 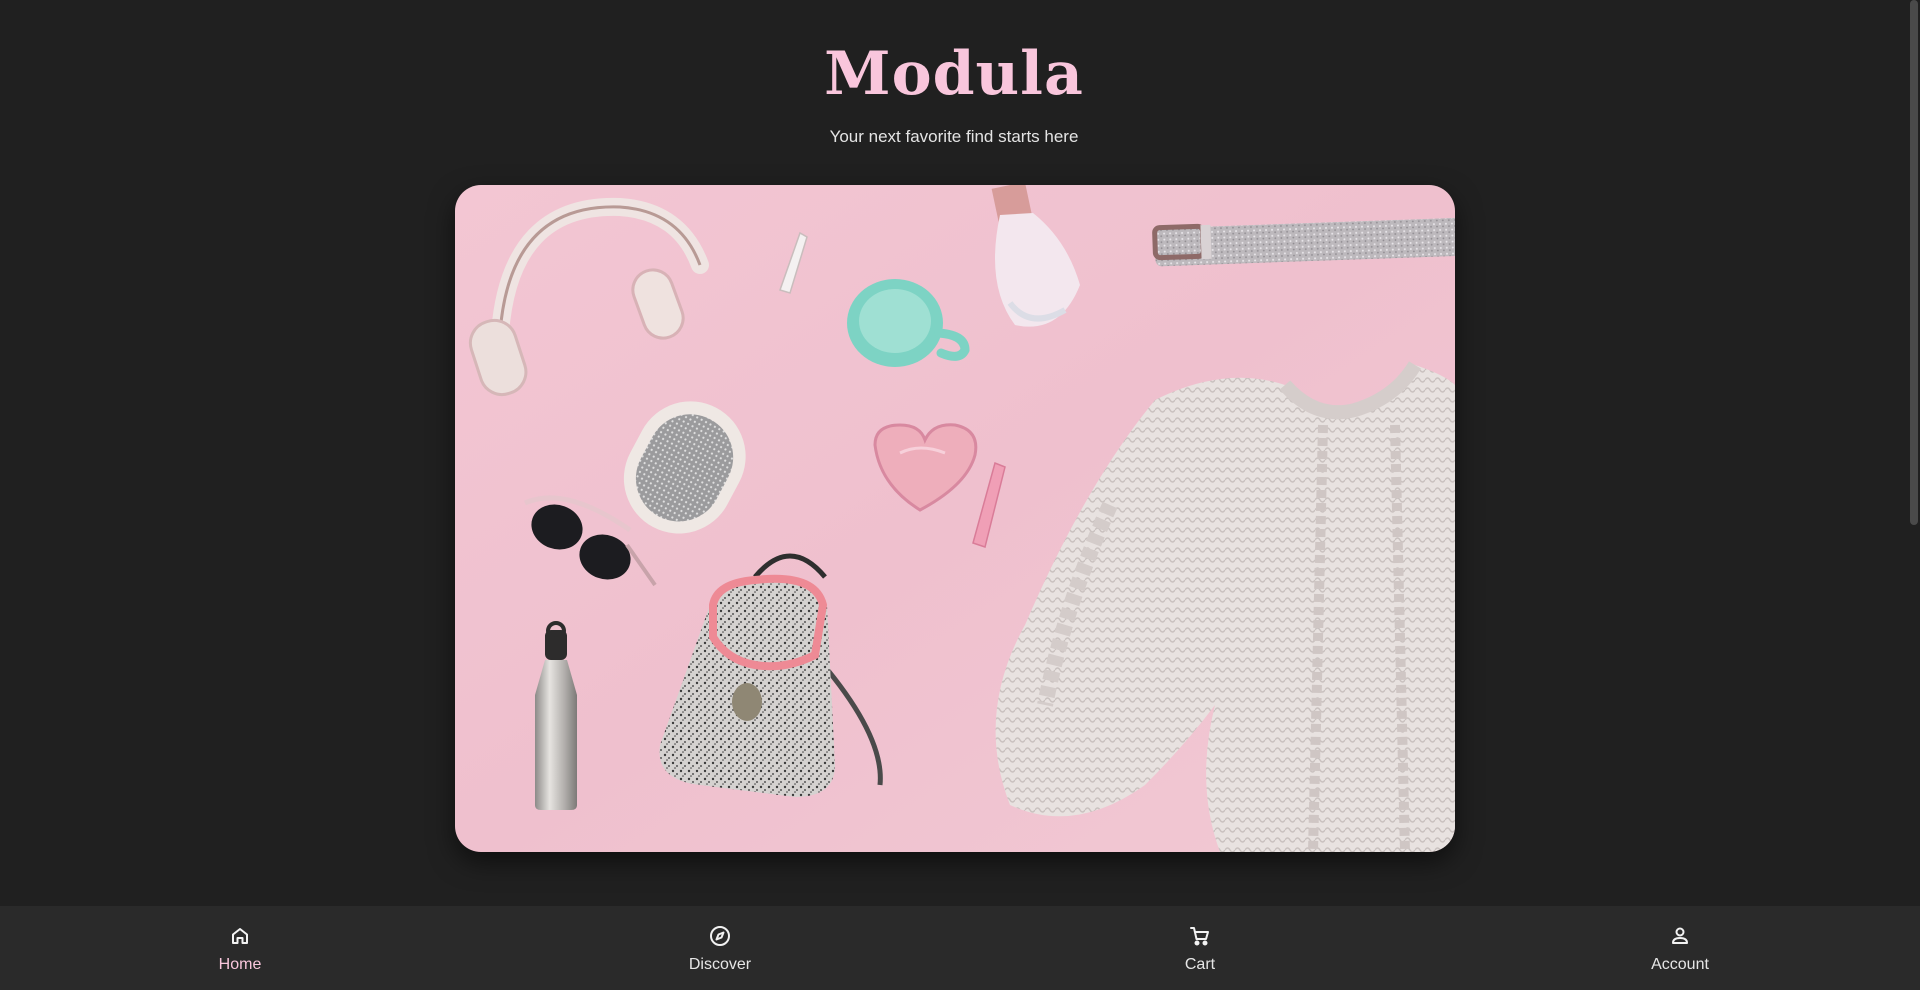 I want to click on nav-label-discover: Discover, so click(x=720, y=964).